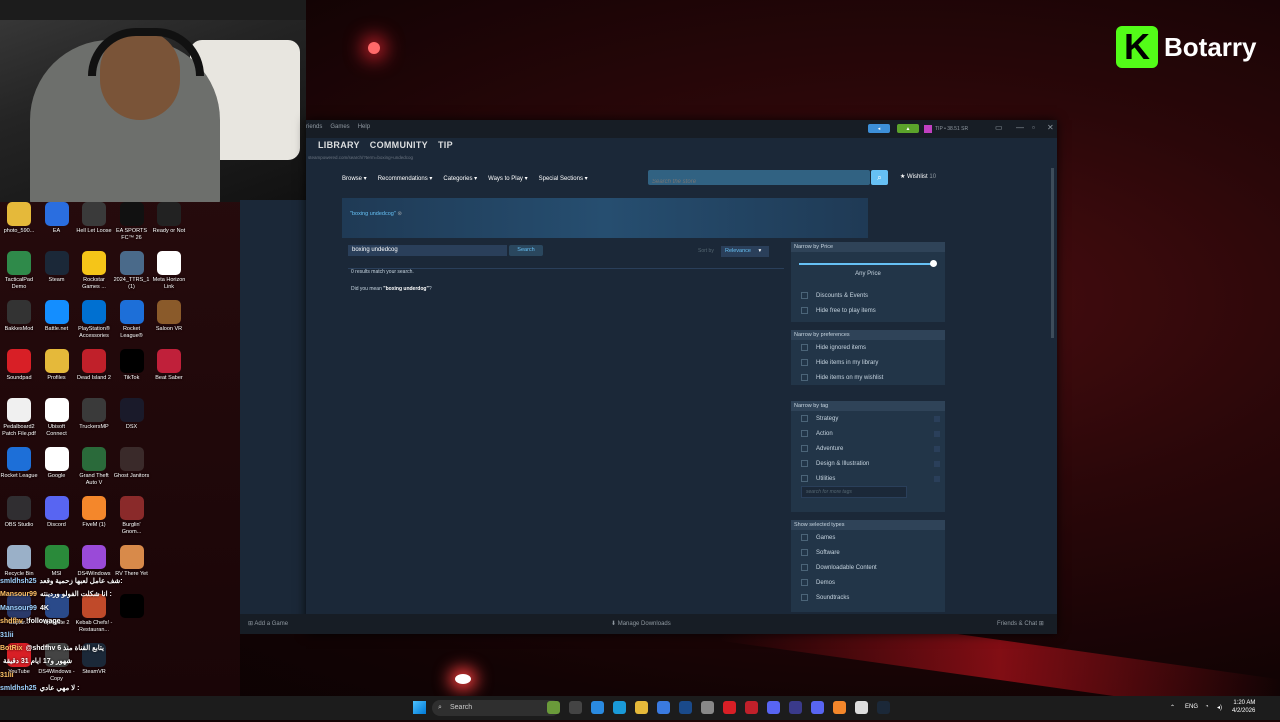 The width and height of the screenshot is (1280, 722). What do you see at coordinates (879, 128) in the screenshot?
I see `broadcast-button: ◂` at bounding box center [879, 128].